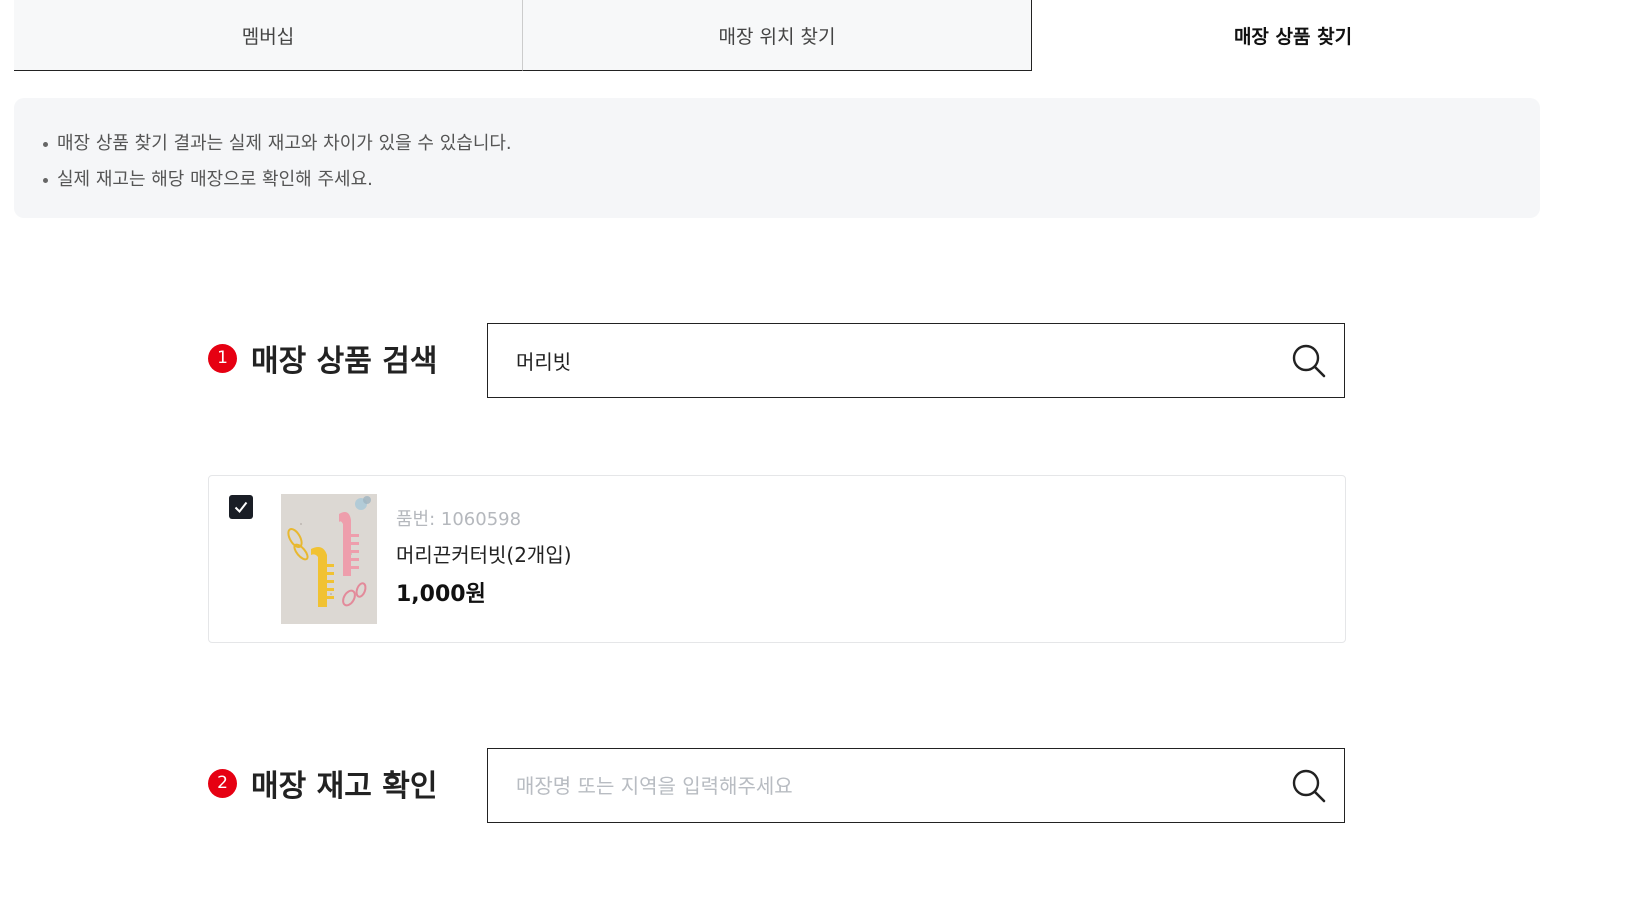 The height and width of the screenshot is (905, 1643). Describe the element at coordinates (777, 559) in the screenshot. I see `product-card: 품번: 1060598 머리끈커터빗(2개입) 1,000원` at that location.